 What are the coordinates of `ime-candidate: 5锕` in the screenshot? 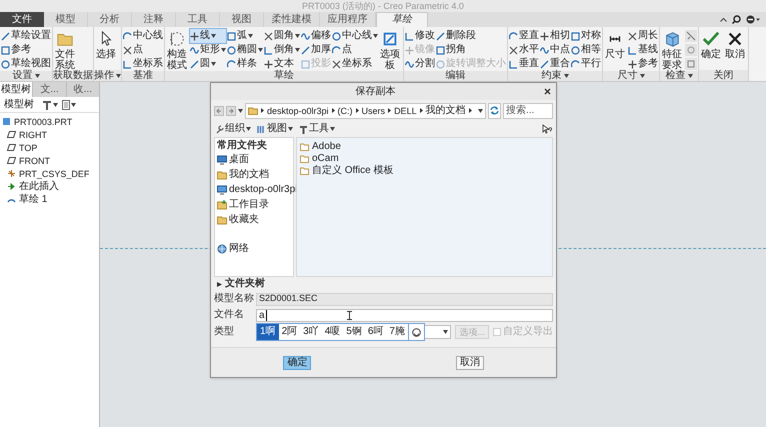 It's located at (354, 332).